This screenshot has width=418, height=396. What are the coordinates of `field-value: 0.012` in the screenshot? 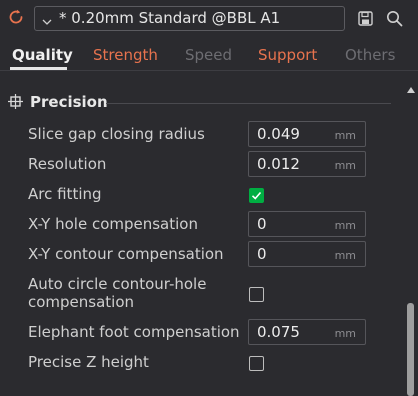 It's located at (278, 164).